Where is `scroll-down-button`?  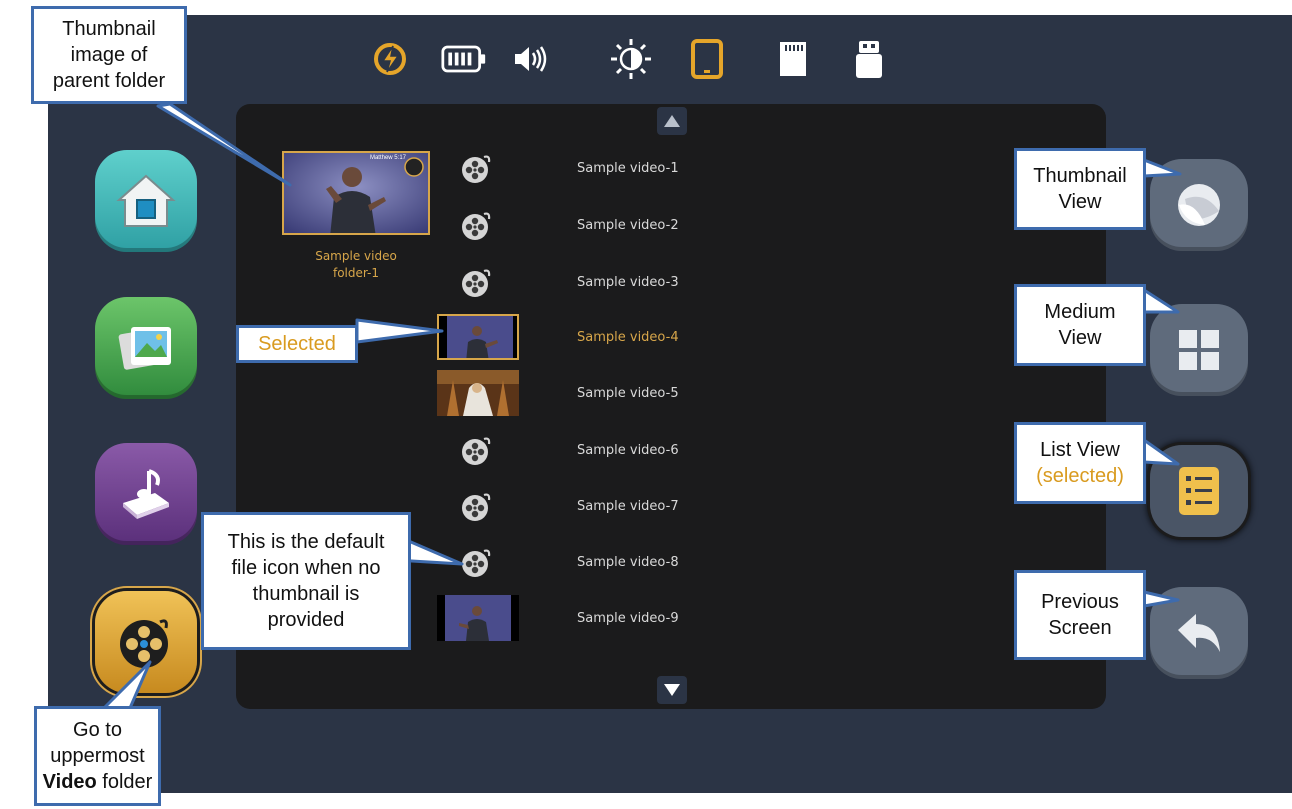
scroll-down-button is located at coordinates (672, 690).